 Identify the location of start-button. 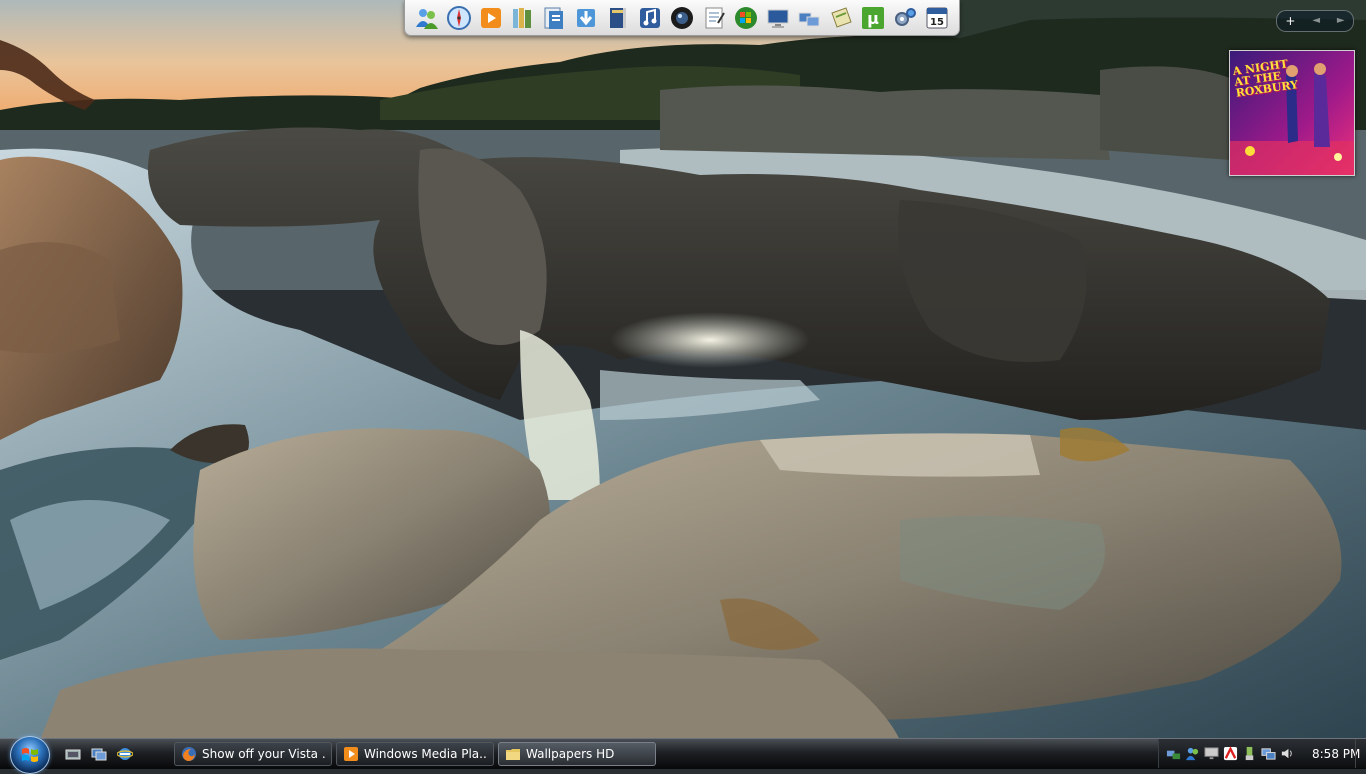
(30, 755).